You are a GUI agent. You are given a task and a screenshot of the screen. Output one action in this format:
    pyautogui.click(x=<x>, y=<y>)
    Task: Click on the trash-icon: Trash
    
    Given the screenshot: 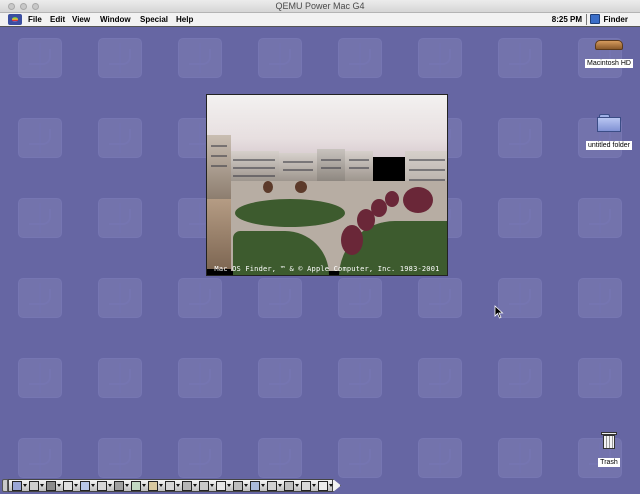 What is the action you would take?
    pyautogui.click(x=609, y=449)
    